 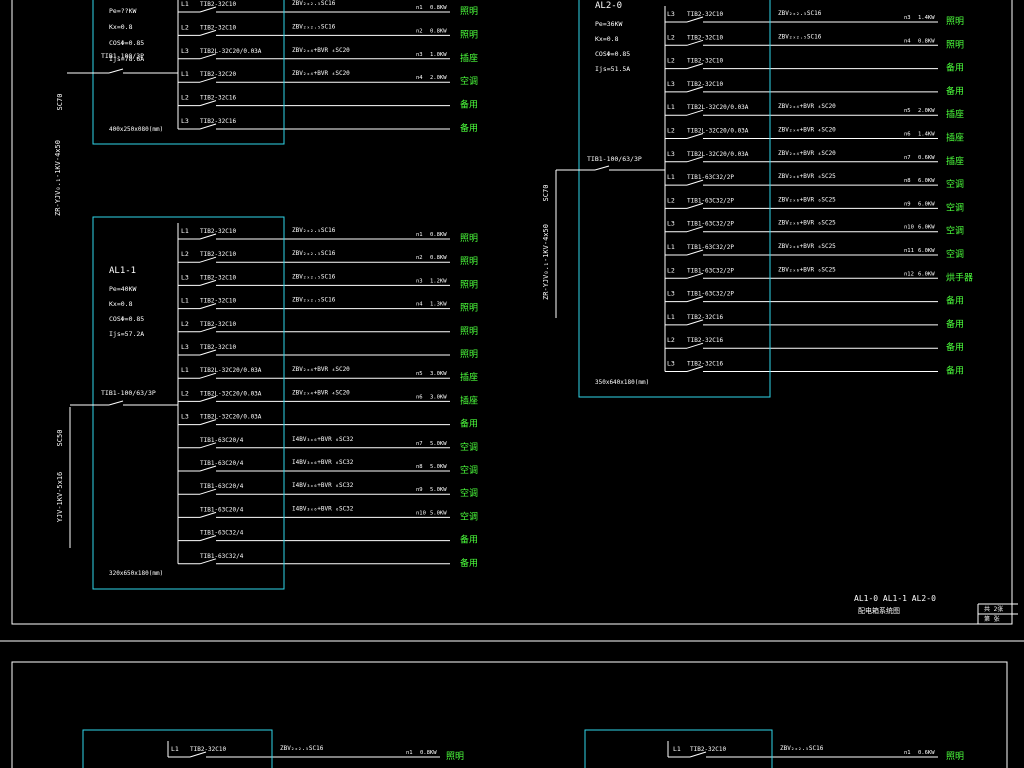 I want to click on circuit-cable-spec: ZBV₂ₓ₄+BVR ₄SC20, so click(x=807, y=153).